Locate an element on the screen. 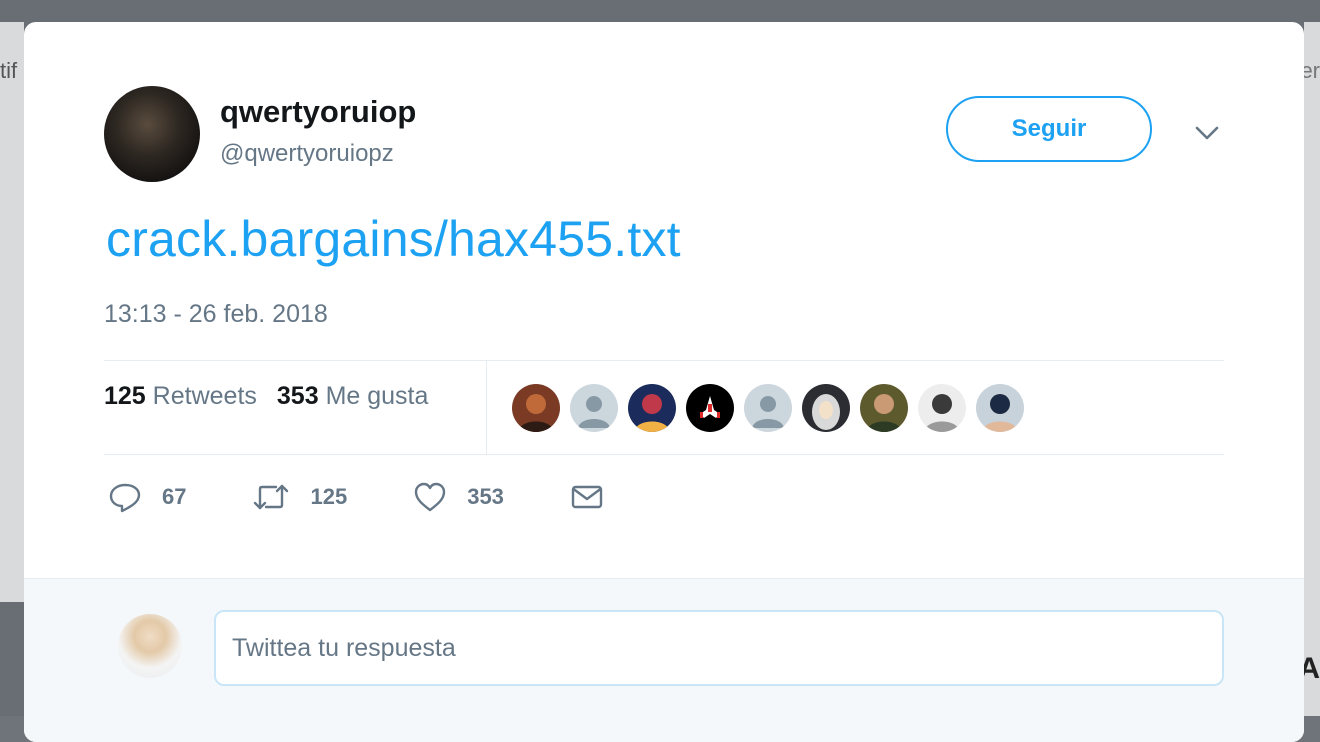  follow-button: Seguir is located at coordinates (1049, 129).